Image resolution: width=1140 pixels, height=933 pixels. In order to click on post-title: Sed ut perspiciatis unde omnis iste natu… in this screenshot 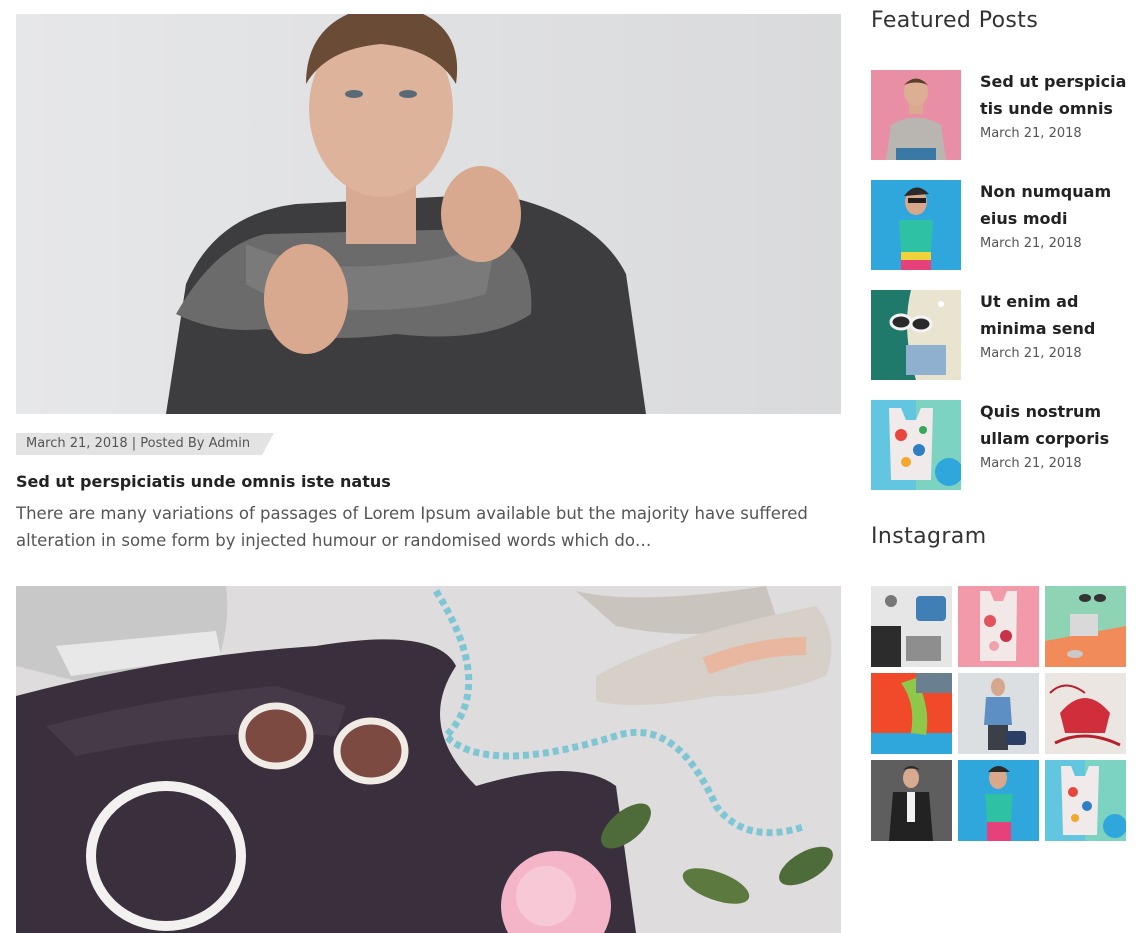, I will do `click(203, 482)`.